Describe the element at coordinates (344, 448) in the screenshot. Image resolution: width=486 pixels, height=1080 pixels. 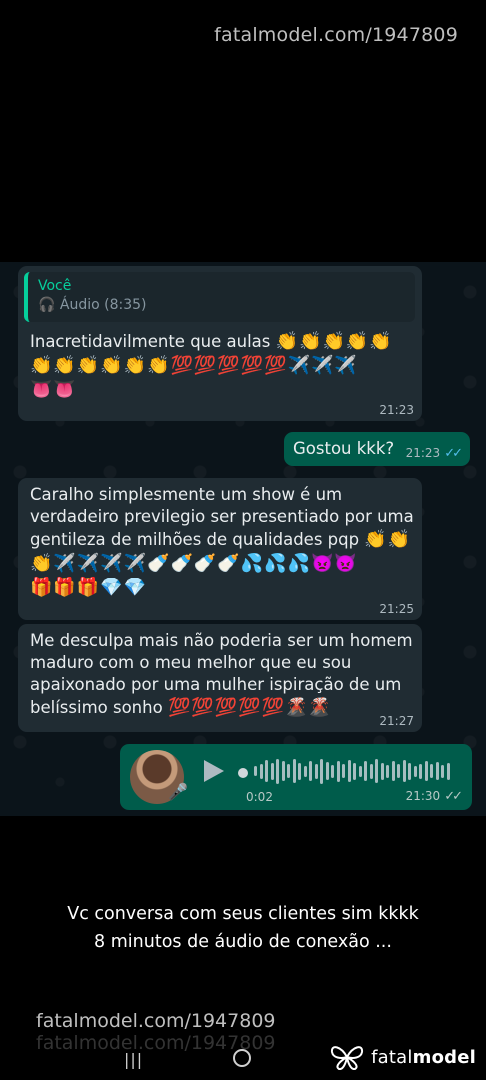
I see `message-text: Gostou kkk?` at that location.